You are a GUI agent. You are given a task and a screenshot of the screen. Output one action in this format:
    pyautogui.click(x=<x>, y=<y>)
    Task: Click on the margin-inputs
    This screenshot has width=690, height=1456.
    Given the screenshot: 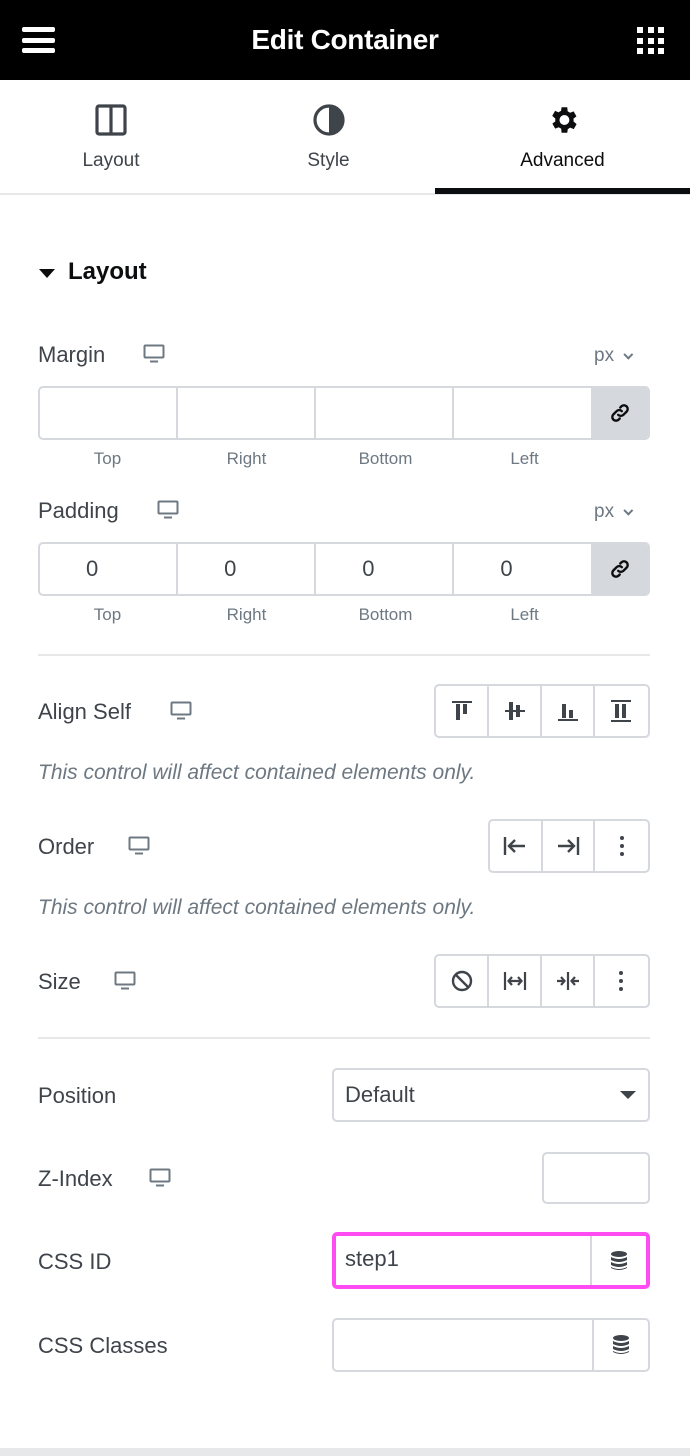 What is the action you would take?
    pyautogui.click(x=344, y=413)
    